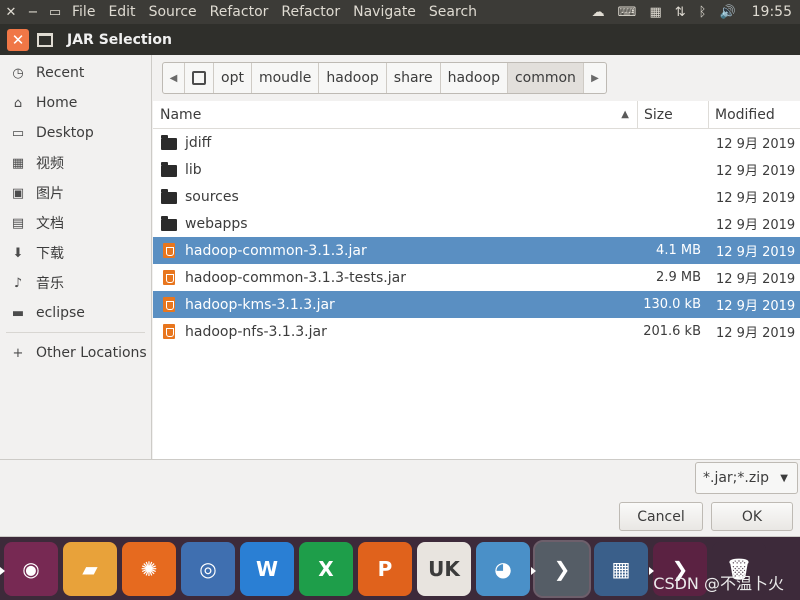 Image resolution: width=800 pixels, height=600 pixels. What do you see at coordinates (18, 253) in the screenshot?
I see `download-icon: ⬇` at bounding box center [18, 253].